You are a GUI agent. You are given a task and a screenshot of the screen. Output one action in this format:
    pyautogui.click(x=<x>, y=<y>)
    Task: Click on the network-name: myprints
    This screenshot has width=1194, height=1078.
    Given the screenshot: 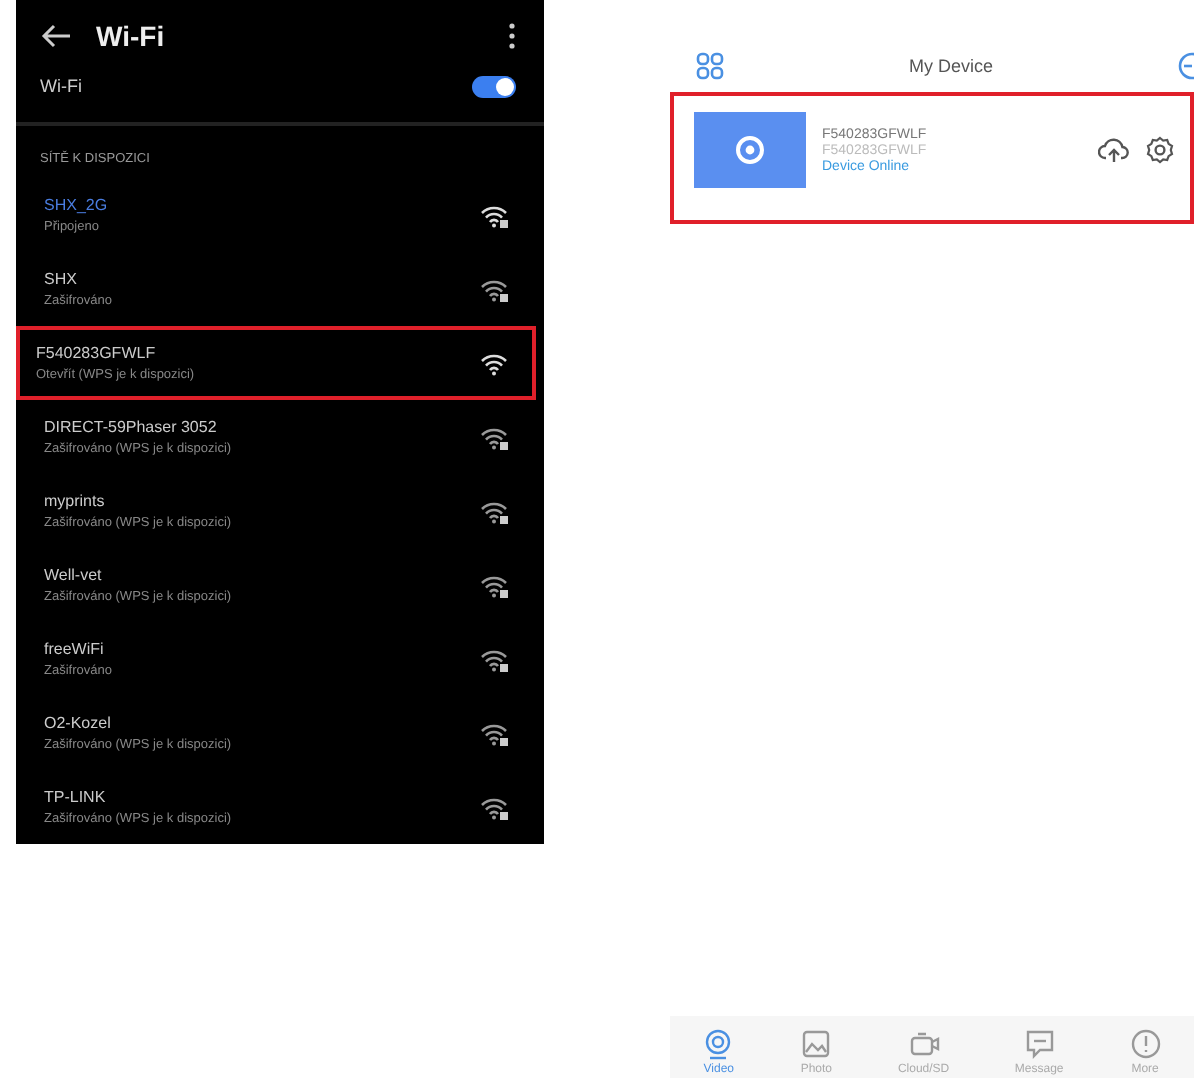 What is the action you would take?
    pyautogui.click(x=75, y=501)
    